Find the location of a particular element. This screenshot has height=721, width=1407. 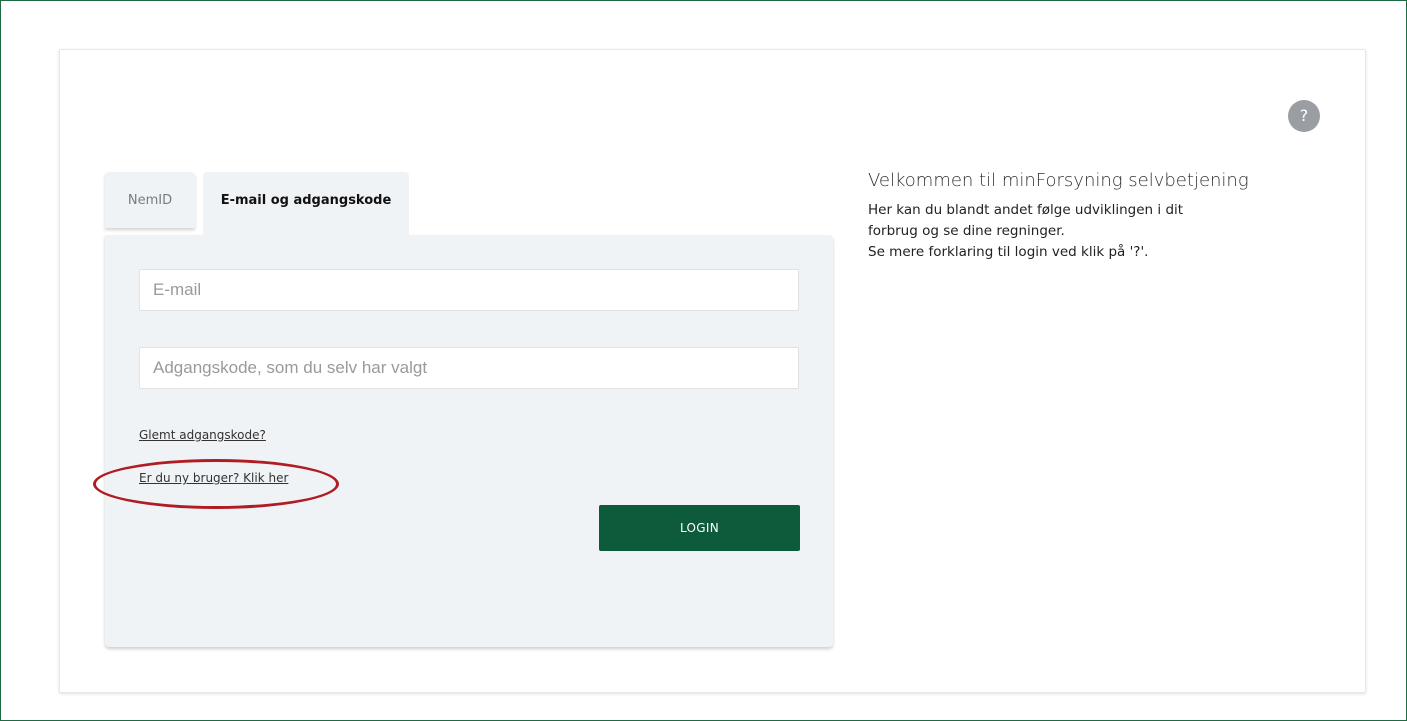

tab-email-password: E-mail og adgangskode is located at coordinates (306, 204).